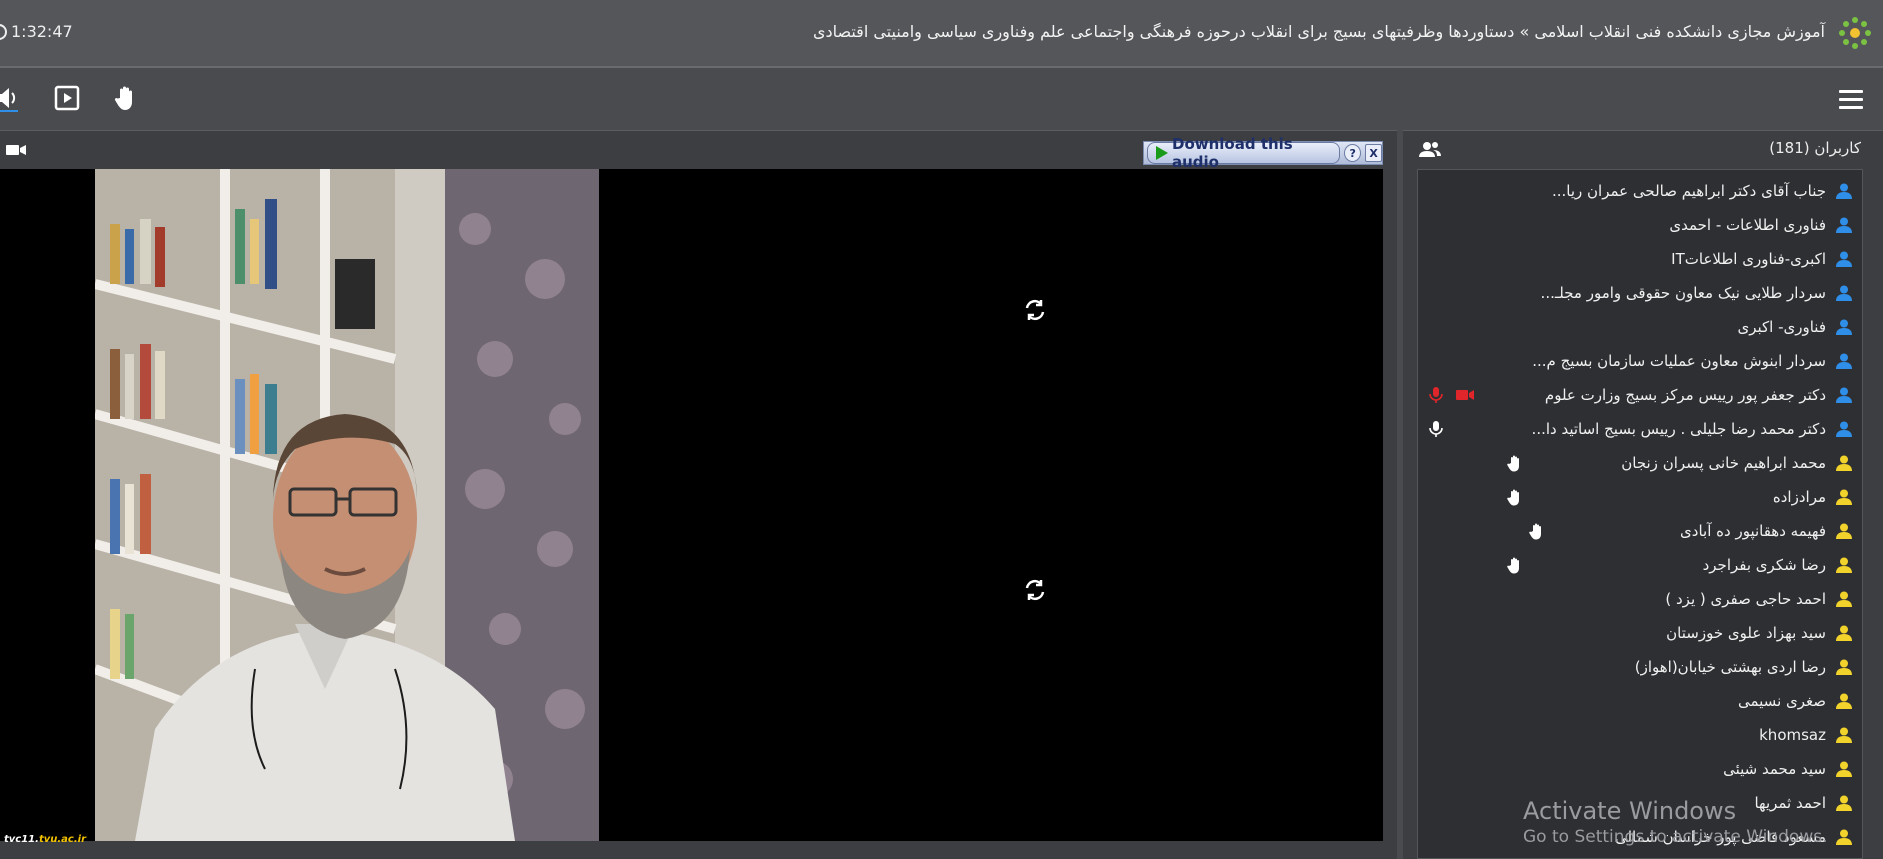 The image size is (1883, 859). I want to click on user-row: سید محمد شیئی, so click(1640, 769).